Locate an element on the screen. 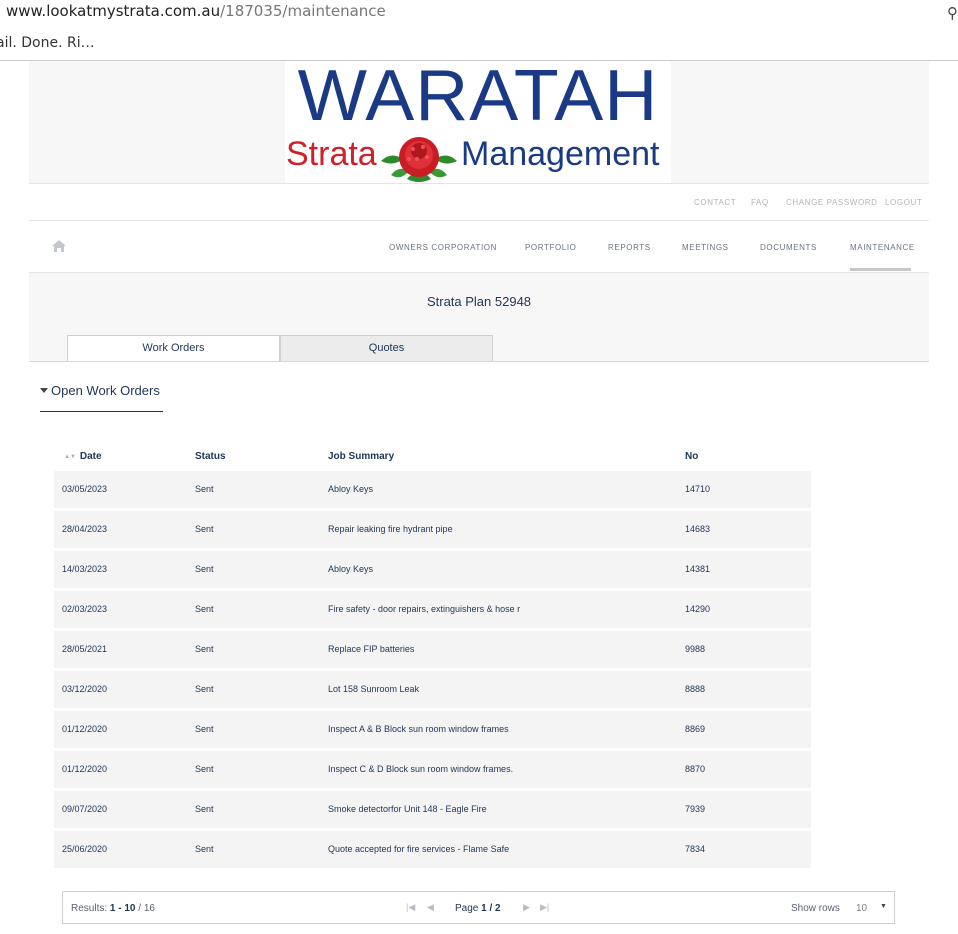 Image resolution: width=958 pixels, height=934 pixels. cell-no: 8869 is located at coordinates (744, 729).